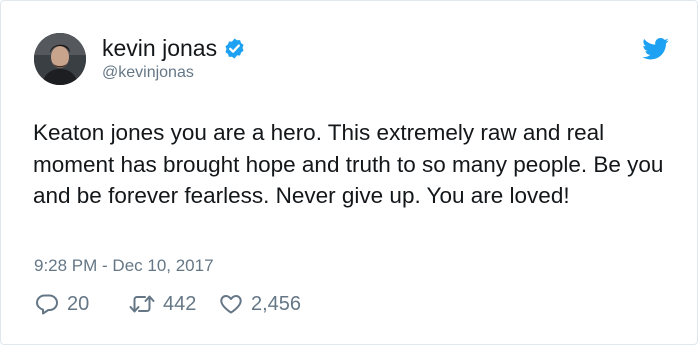 The height and width of the screenshot is (347, 700). What do you see at coordinates (655, 49) in the screenshot?
I see `twitter-bird-icon` at bounding box center [655, 49].